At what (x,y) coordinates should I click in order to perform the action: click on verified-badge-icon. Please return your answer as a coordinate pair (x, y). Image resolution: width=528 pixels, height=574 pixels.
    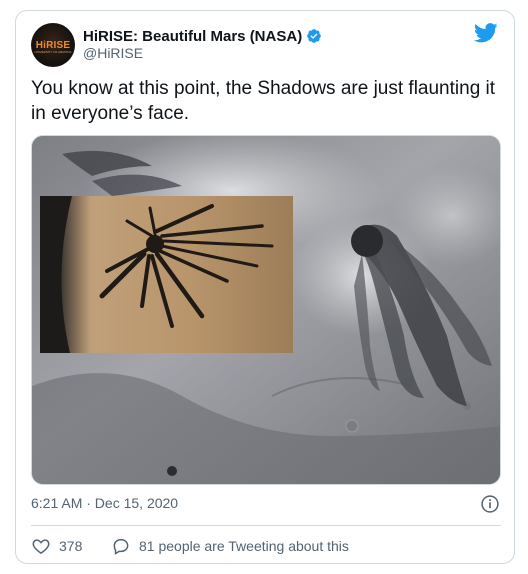
    Looking at the image, I should click on (314, 36).